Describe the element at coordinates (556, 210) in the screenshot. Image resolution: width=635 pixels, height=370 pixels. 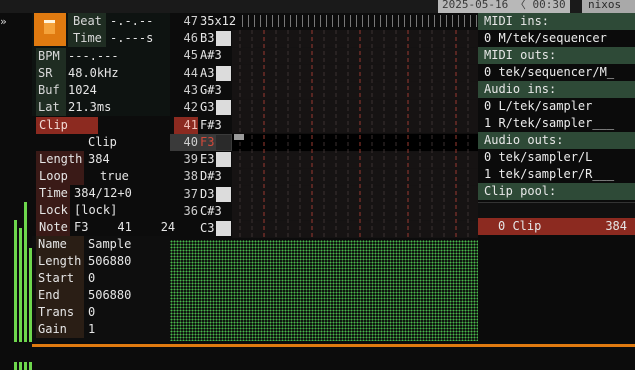
I see `clip-pool-spacer` at that location.